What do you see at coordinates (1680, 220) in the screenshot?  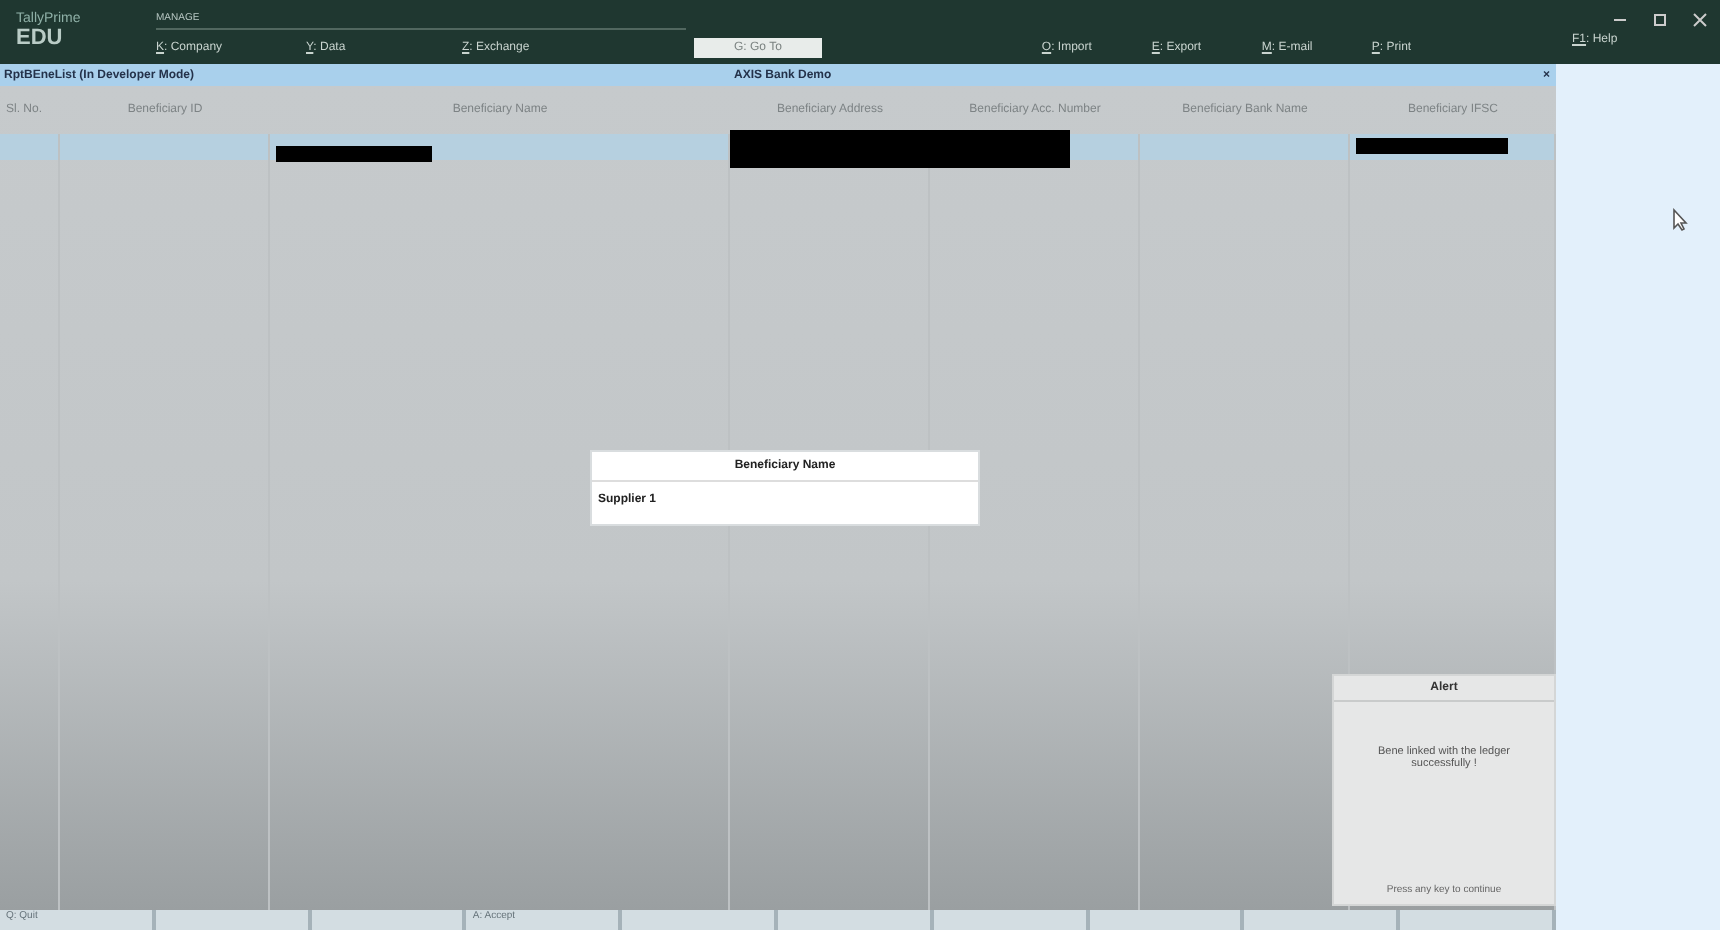 I see `mouse-pointer-icon` at bounding box center [1680, 220].